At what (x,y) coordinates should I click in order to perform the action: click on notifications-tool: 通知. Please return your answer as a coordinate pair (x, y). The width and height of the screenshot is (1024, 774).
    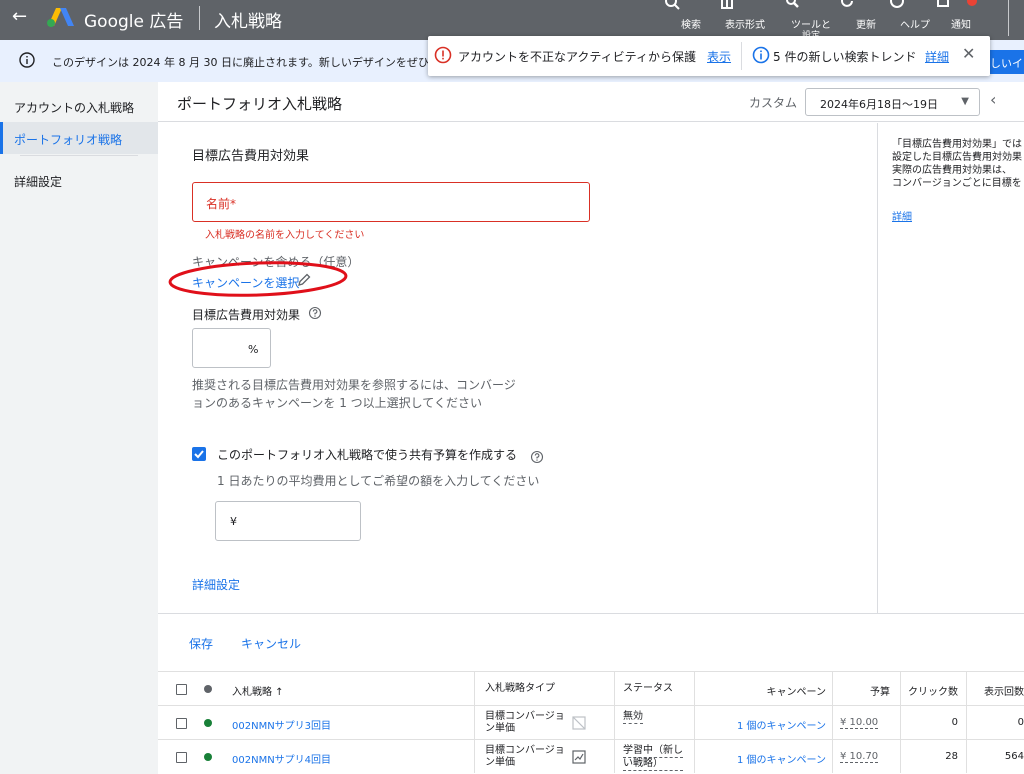
    Looking at the image, I should click on (961, 20).